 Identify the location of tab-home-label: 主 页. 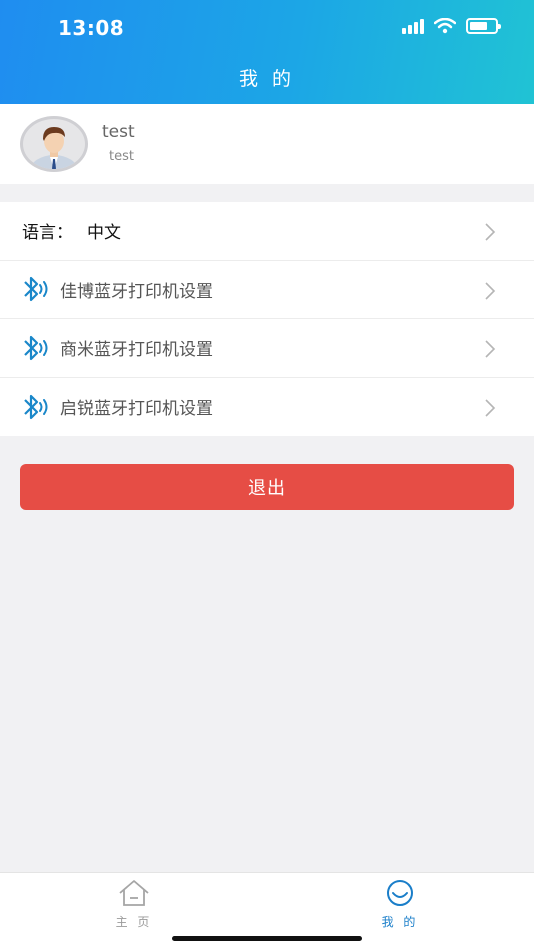
(134, 922).